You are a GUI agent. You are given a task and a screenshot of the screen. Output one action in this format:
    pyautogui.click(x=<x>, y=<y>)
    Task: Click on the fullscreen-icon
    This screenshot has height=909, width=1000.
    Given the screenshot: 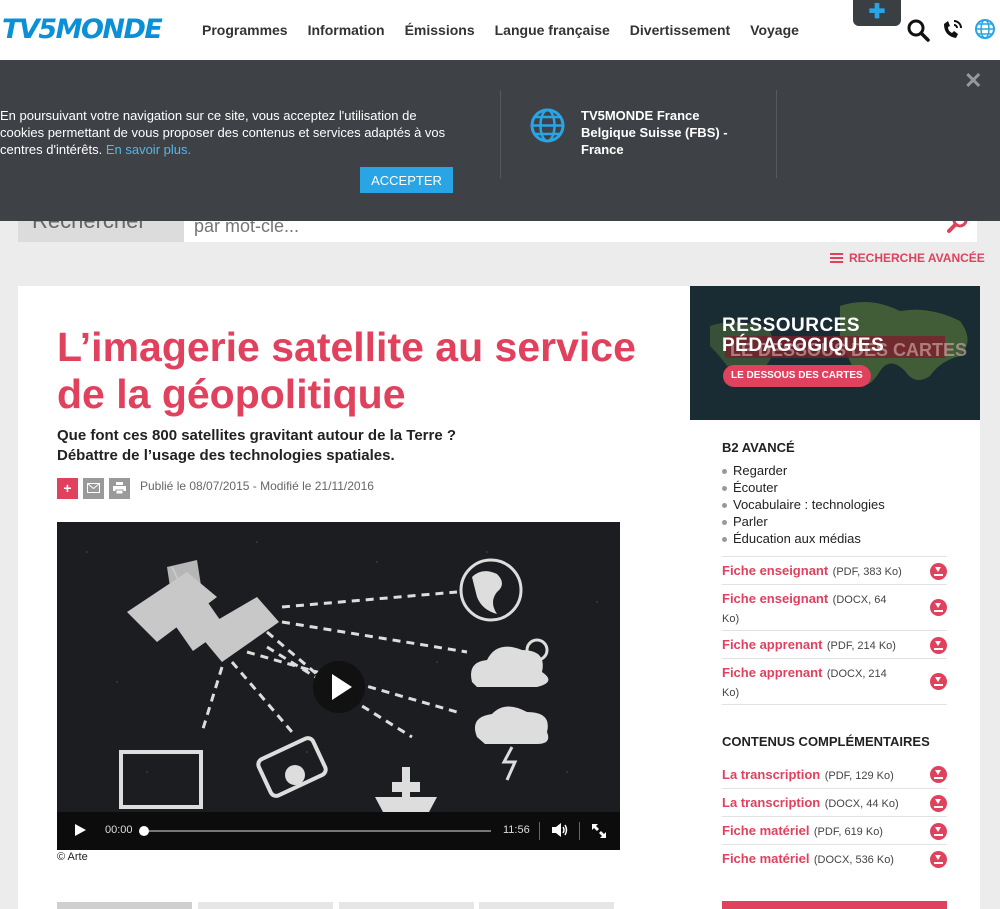 What is the action you would take?
    pyautogui.click(x=599, y=831)
    